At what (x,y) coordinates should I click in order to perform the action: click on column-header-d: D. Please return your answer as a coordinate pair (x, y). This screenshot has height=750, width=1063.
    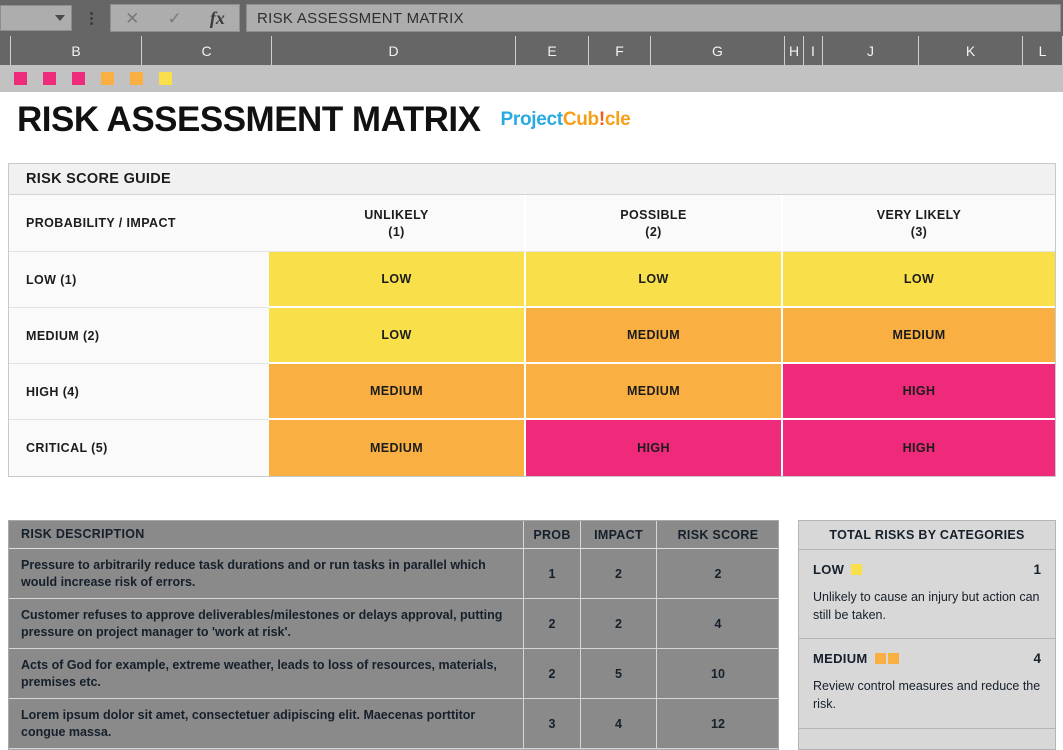
    Looking at the image, I should click on (393, 50).